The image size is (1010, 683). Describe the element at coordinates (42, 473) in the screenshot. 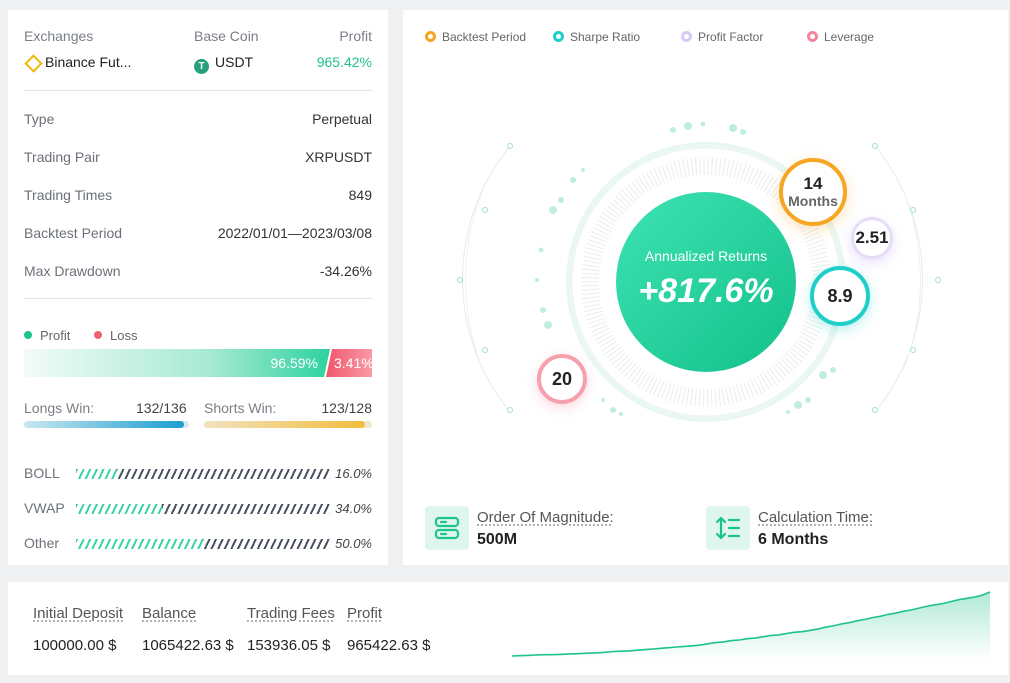

I see `indicator-label-boll: BOLL` at that location.